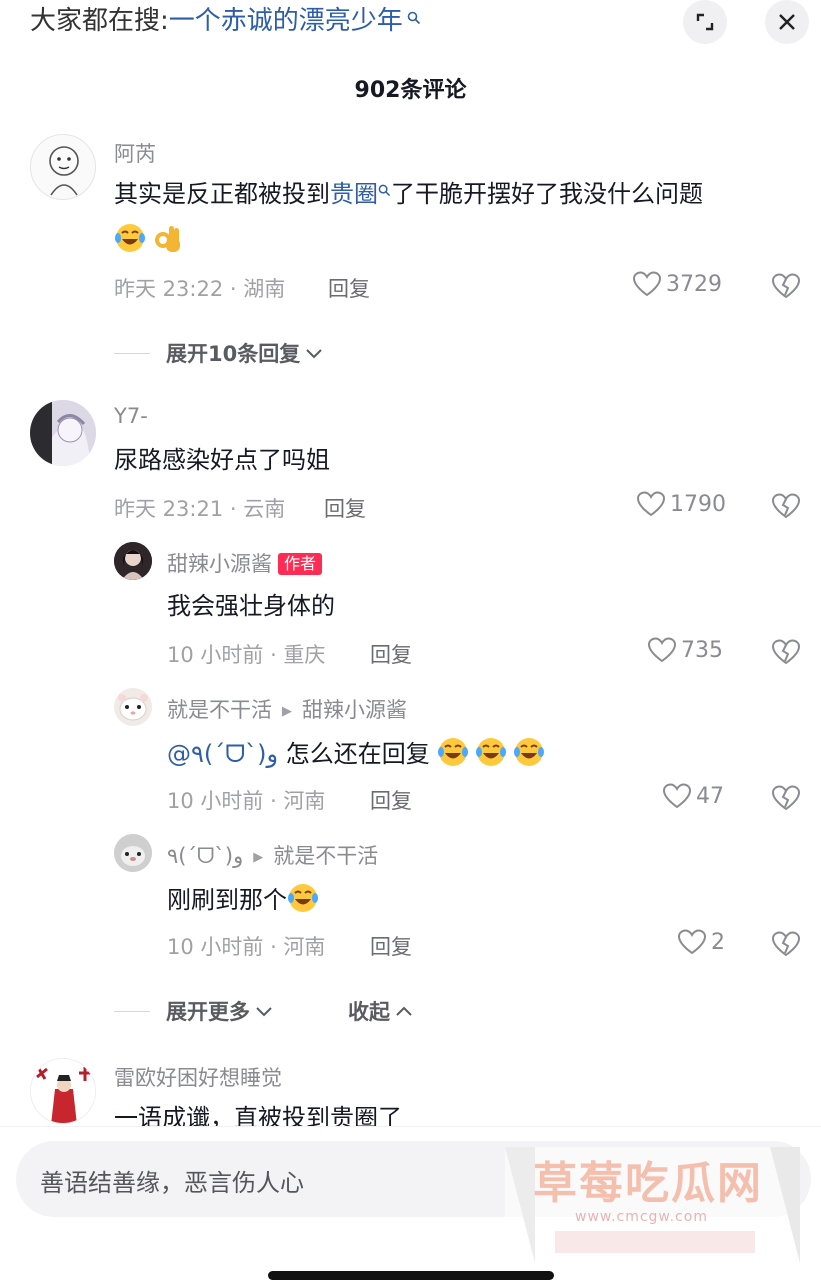 The height and width of the screenshot is (1280, 821). I want to click on expand-replies-button: 展开10条回复, so click(219, 353).